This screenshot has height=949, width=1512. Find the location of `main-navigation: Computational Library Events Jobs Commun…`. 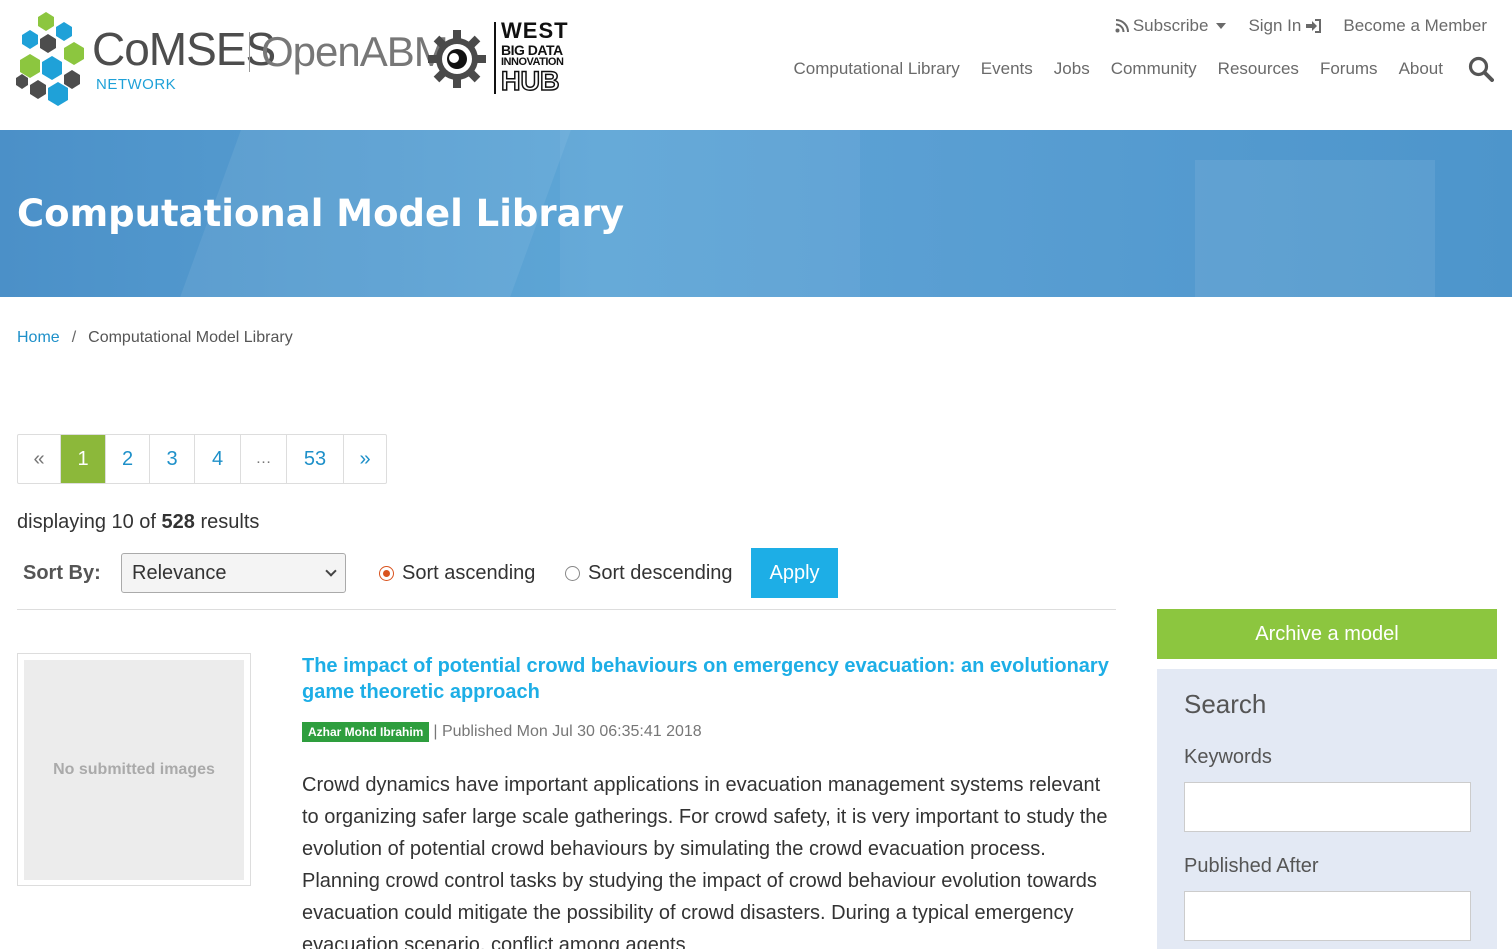

main-navigation: Computational Library Events Jobs Commun… is located at coordinates (1143, 69).